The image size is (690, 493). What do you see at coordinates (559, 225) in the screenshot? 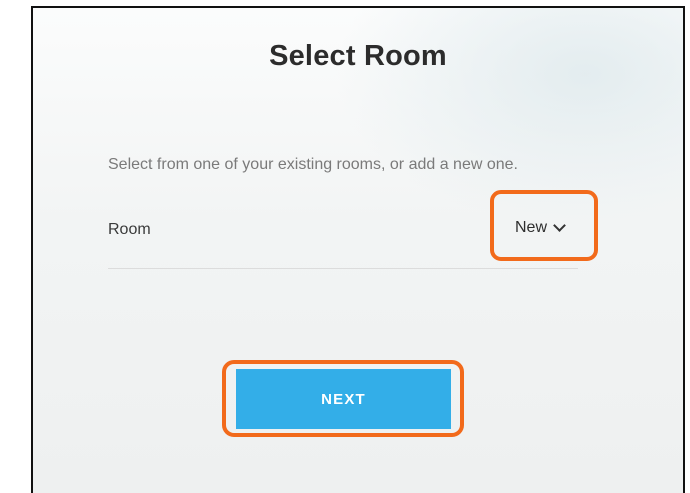
I see `chevron-down-icon` at bounding box center [559, 225].